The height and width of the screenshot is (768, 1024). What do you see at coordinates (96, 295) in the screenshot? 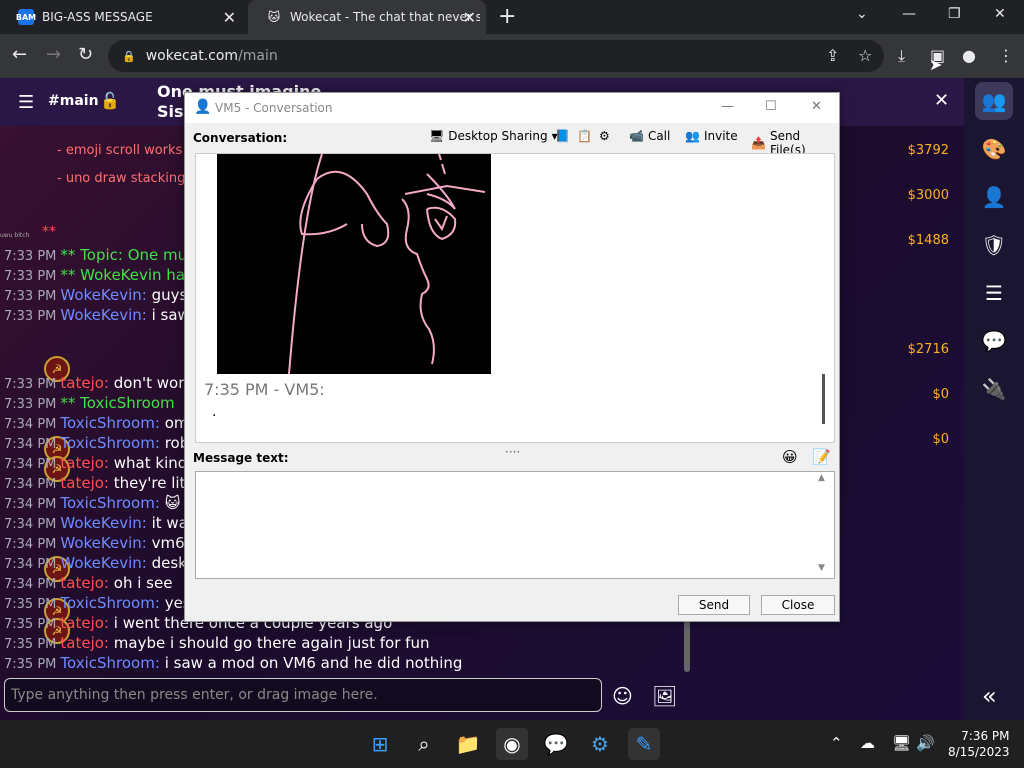
I see `chat-message: 7:33 PM WokeKevin: guys` at bounding box center [96, 295].